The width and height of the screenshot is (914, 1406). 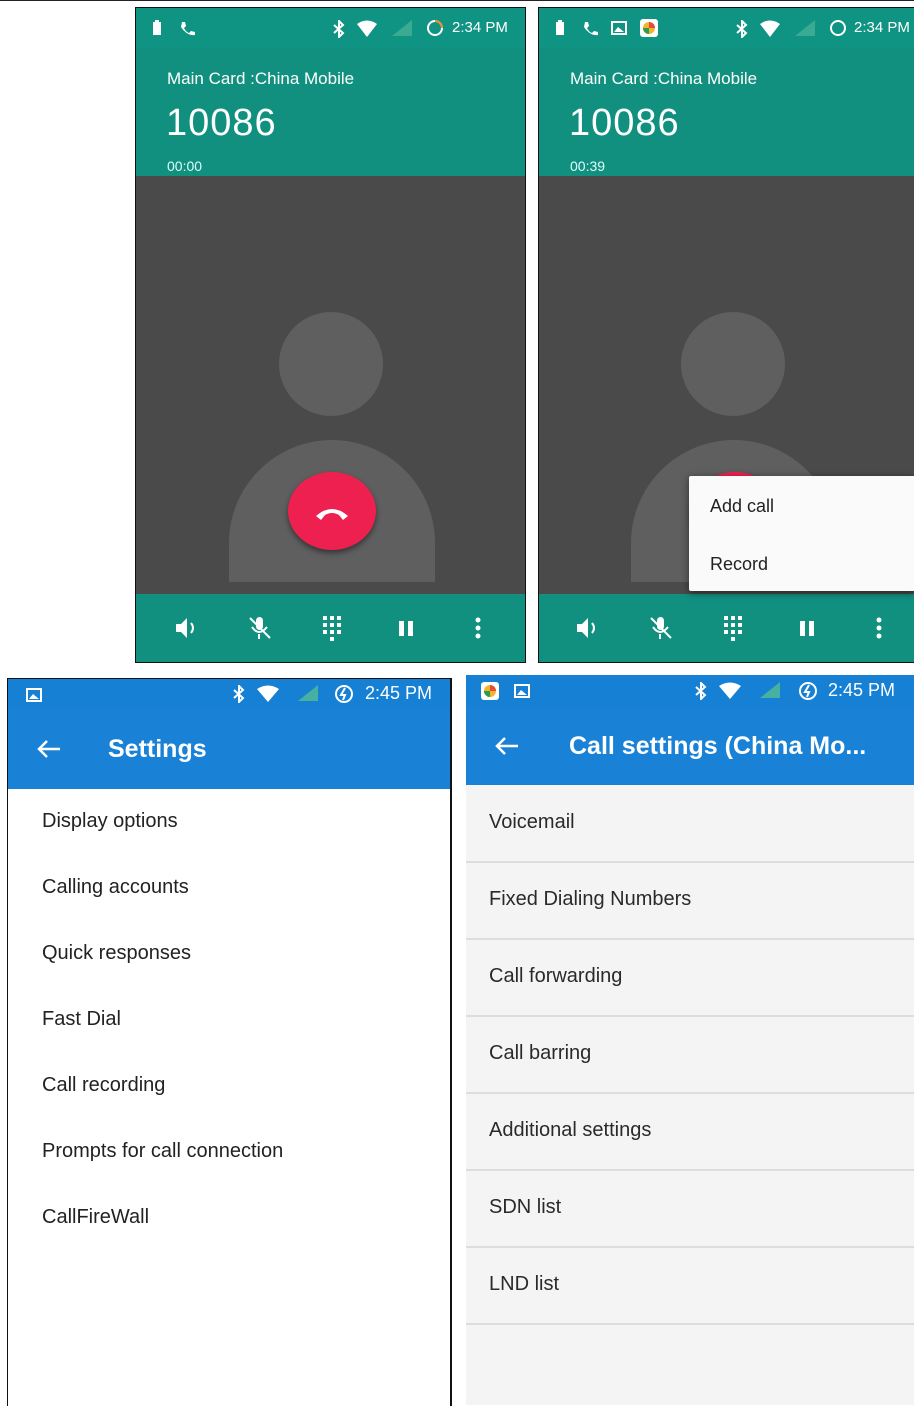 I want to click on item-label: Voicemail, so click(x=532, y=822).